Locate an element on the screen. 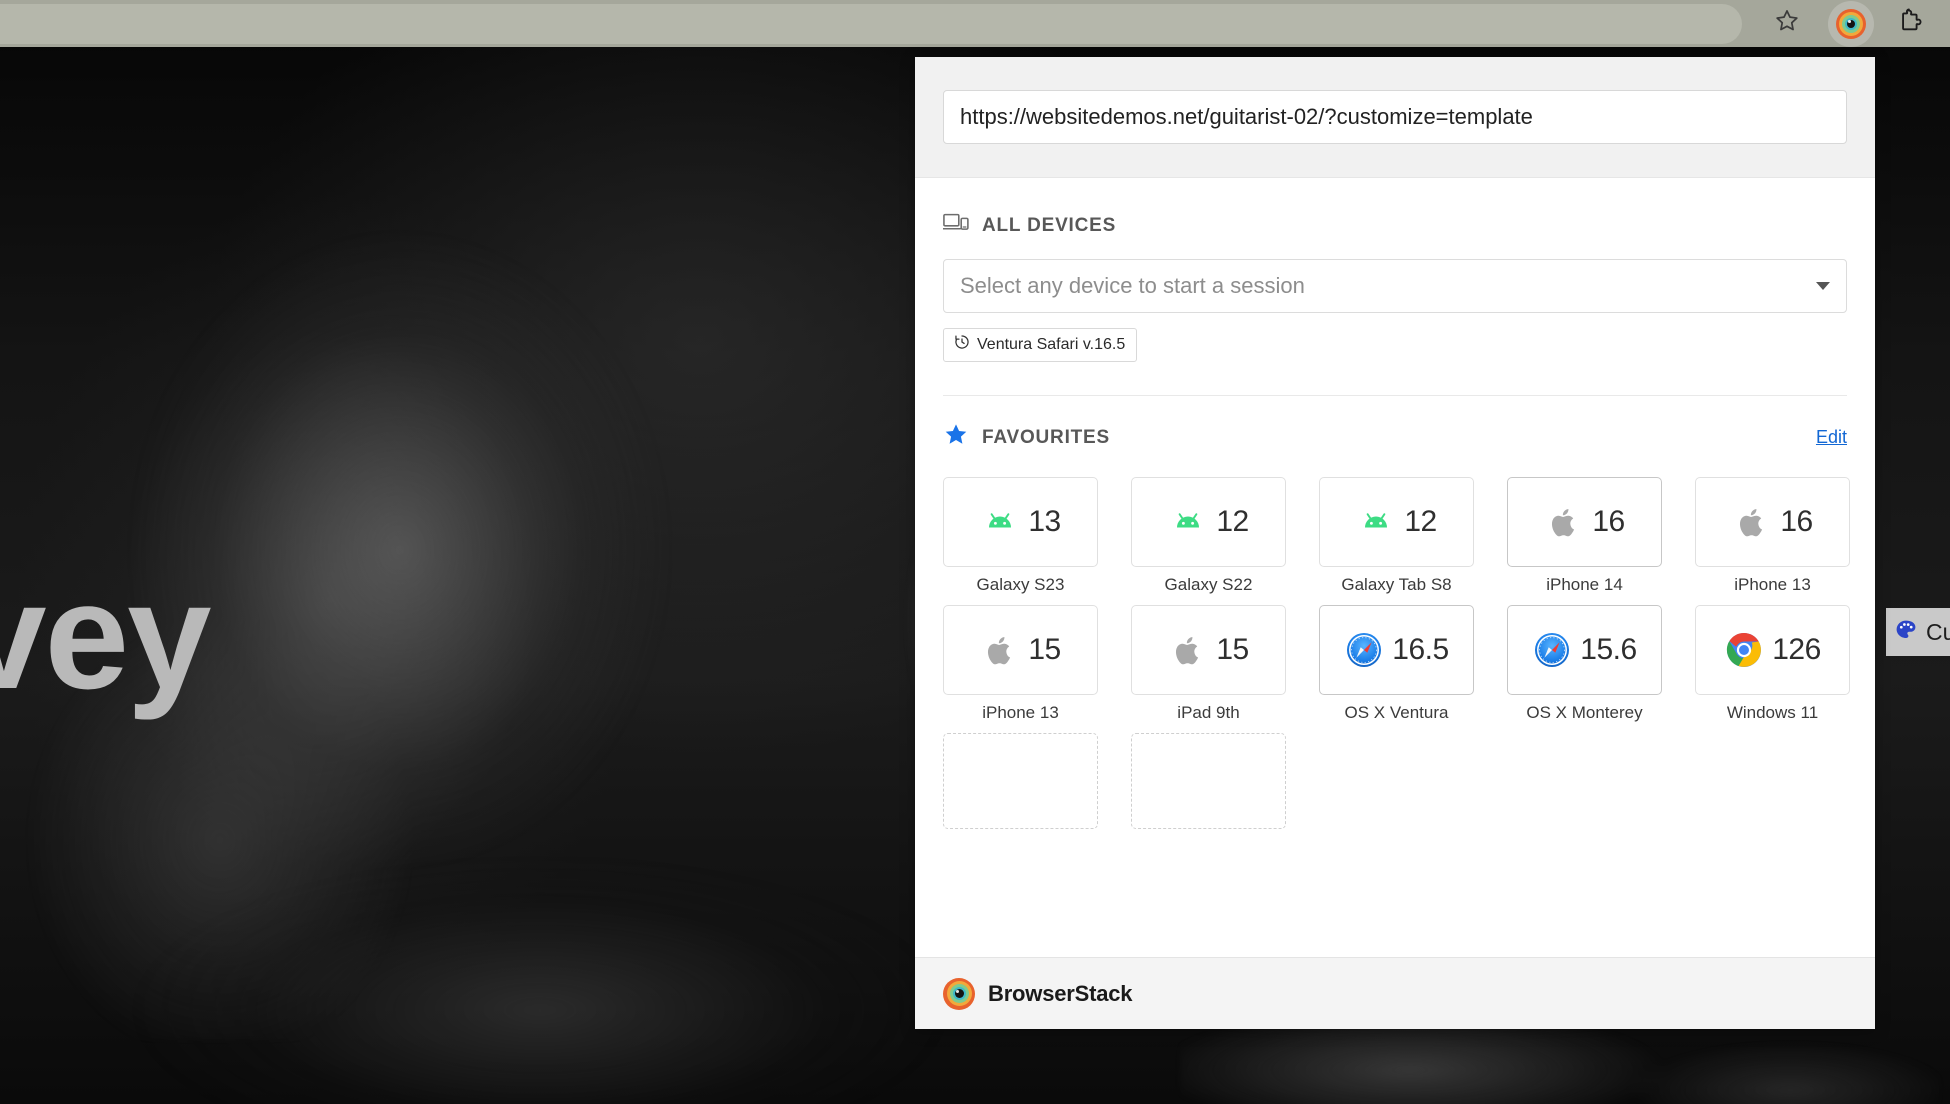  url-section is located at coordinates (1395, 117).